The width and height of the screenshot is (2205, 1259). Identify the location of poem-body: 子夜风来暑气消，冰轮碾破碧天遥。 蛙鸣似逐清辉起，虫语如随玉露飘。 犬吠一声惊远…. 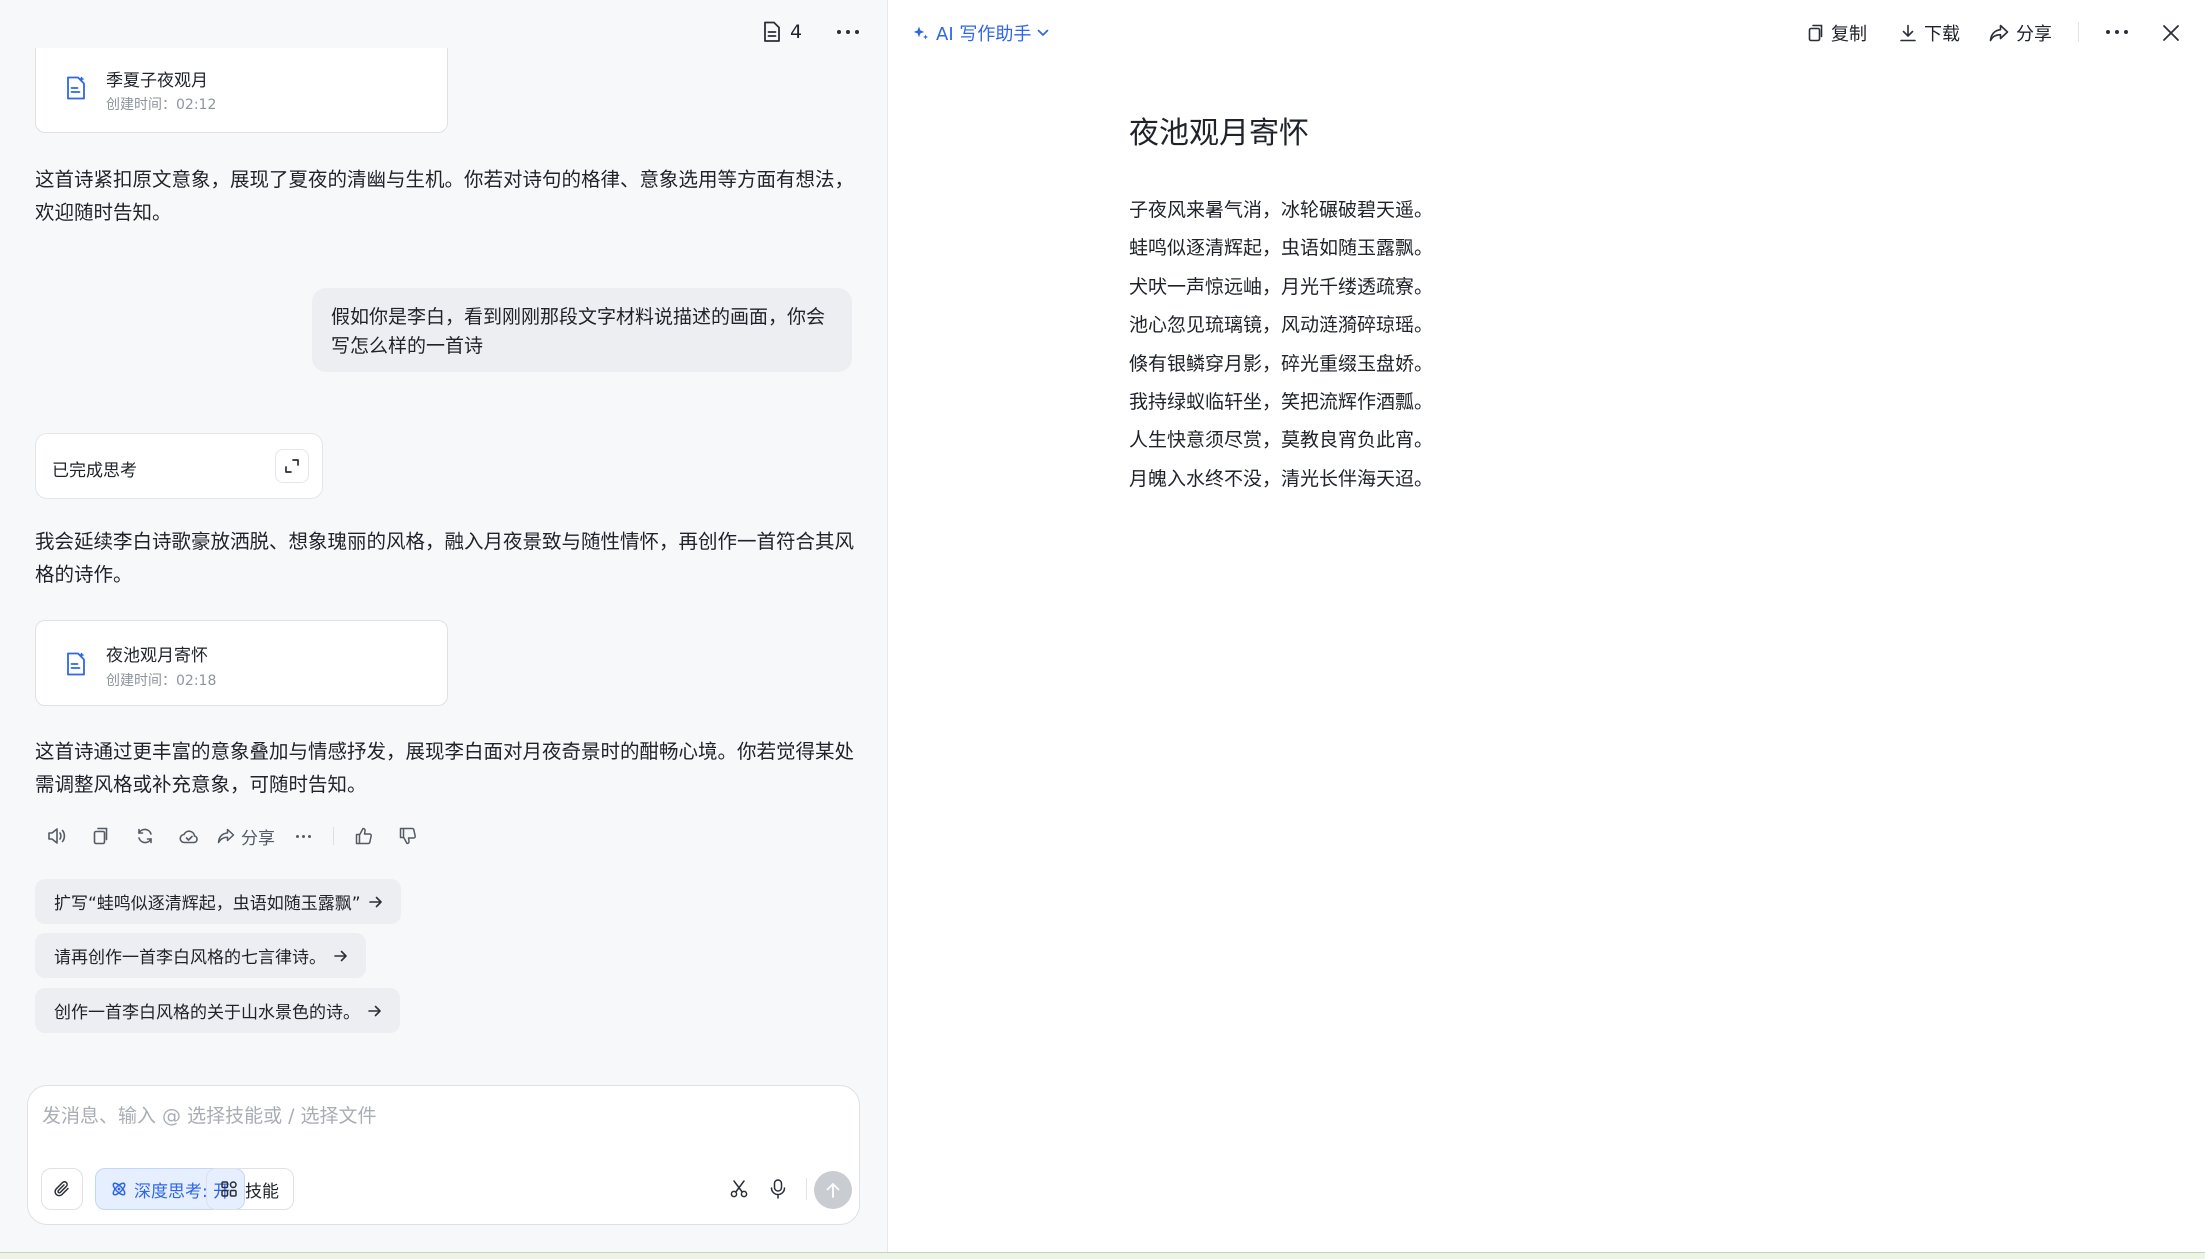
(1479, 344).